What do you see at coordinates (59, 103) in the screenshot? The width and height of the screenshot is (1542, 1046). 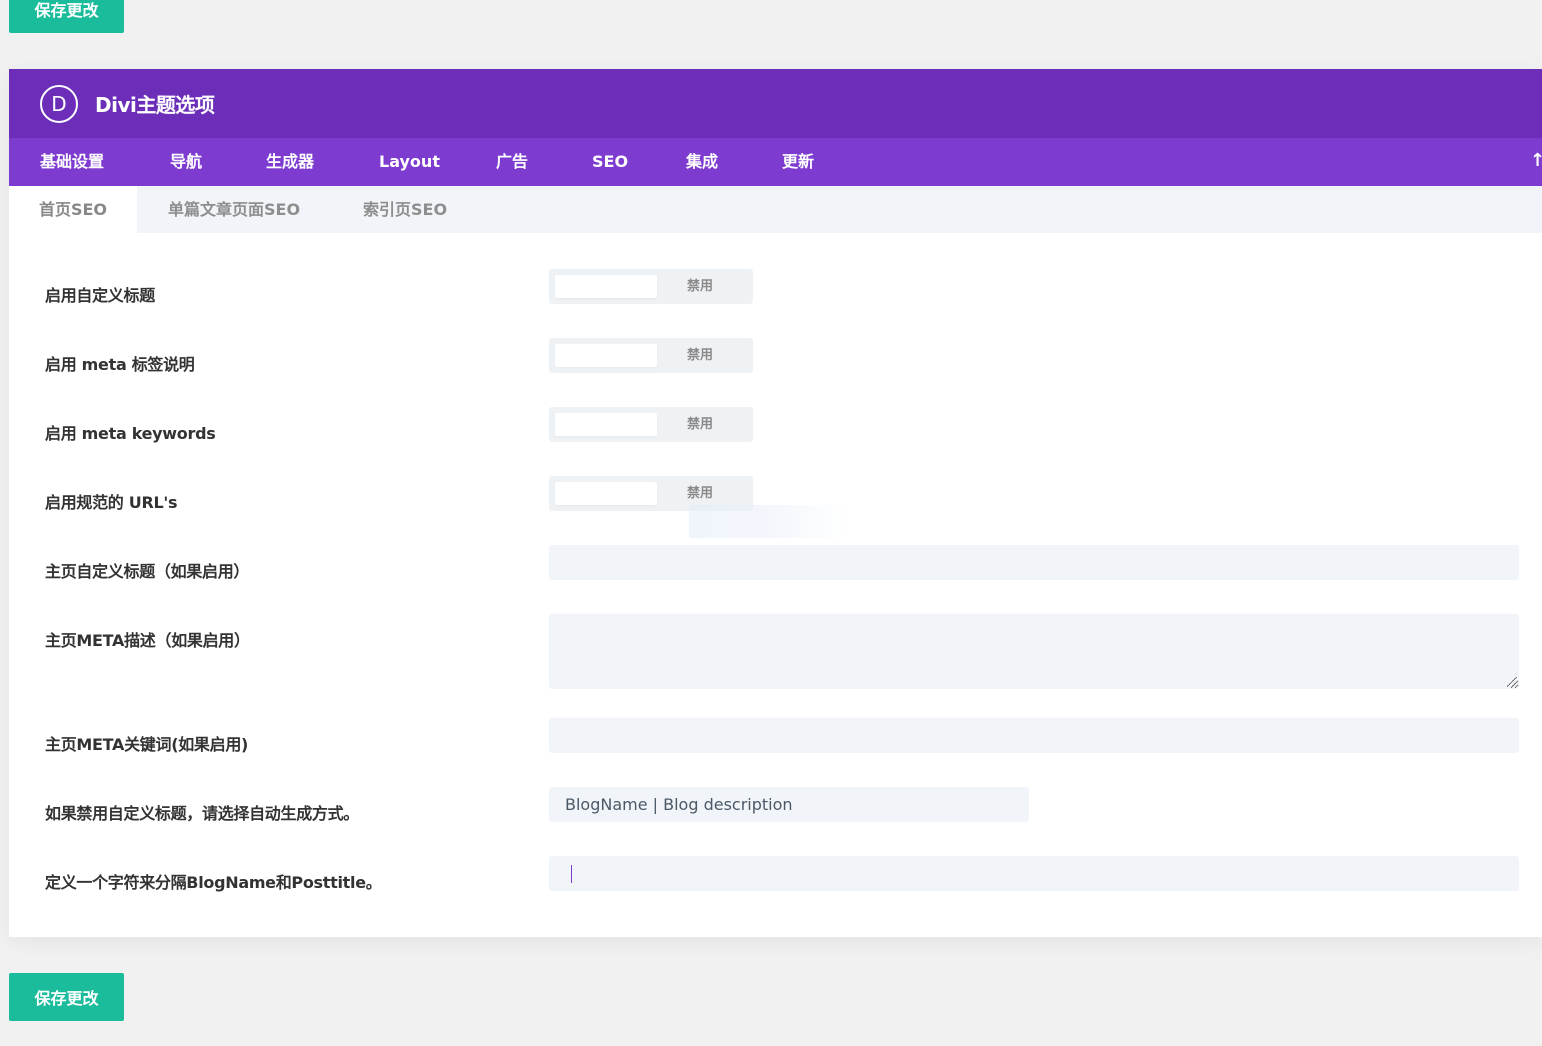 I see `divi-logo-icon: D` at bounding box center [59, 103].